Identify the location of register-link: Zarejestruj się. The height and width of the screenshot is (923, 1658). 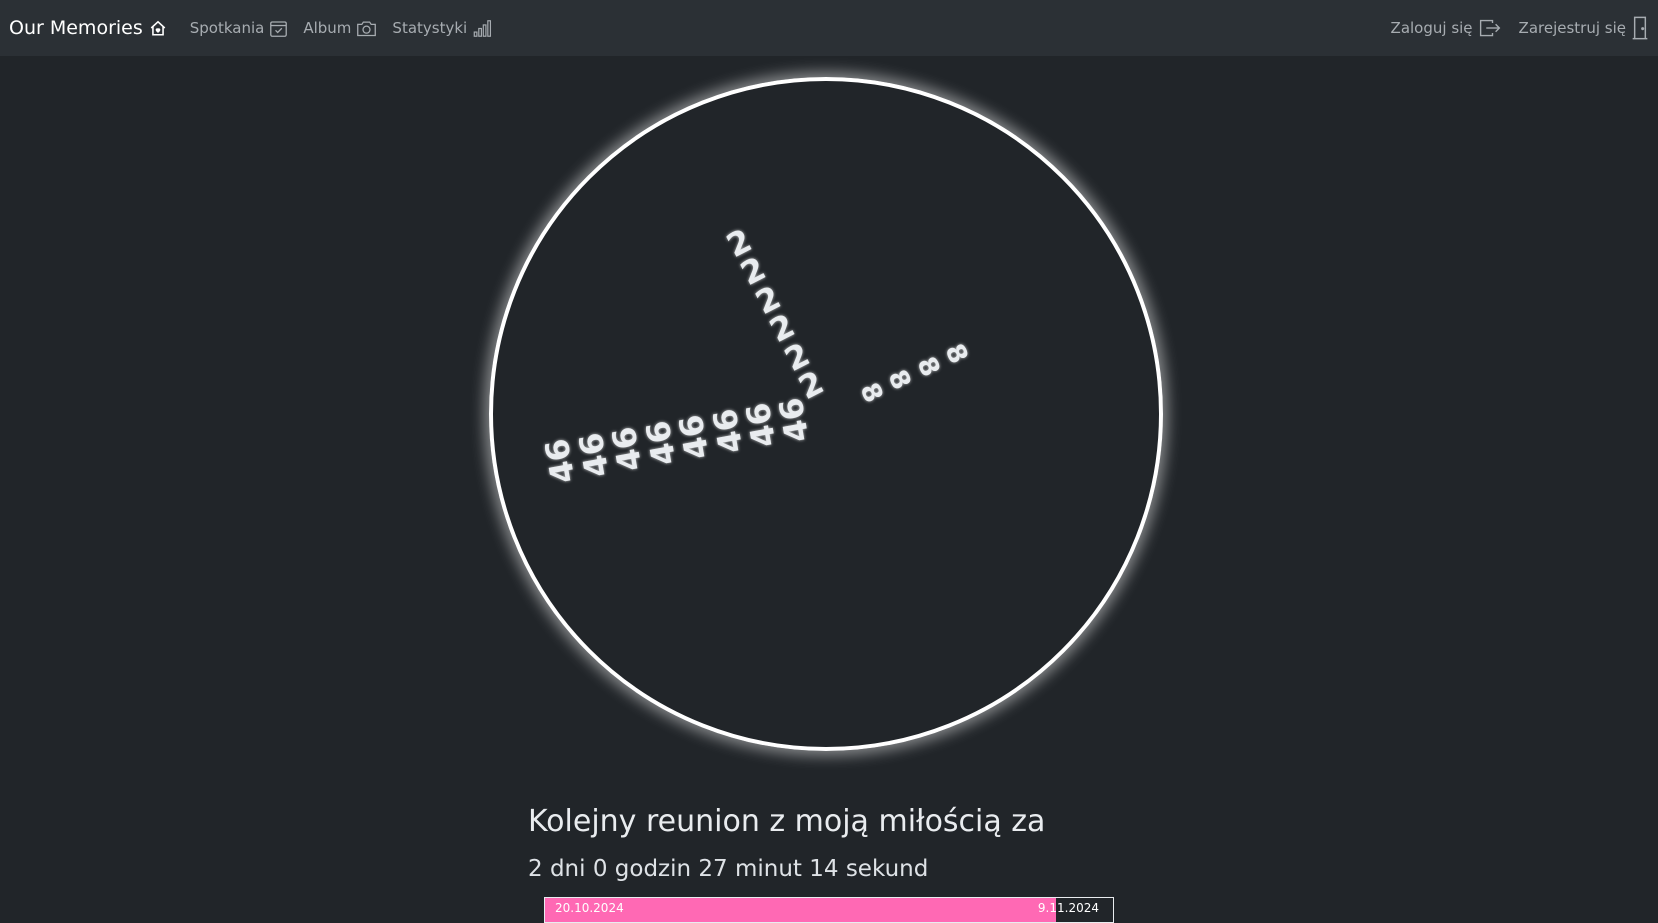
(1584, 28).